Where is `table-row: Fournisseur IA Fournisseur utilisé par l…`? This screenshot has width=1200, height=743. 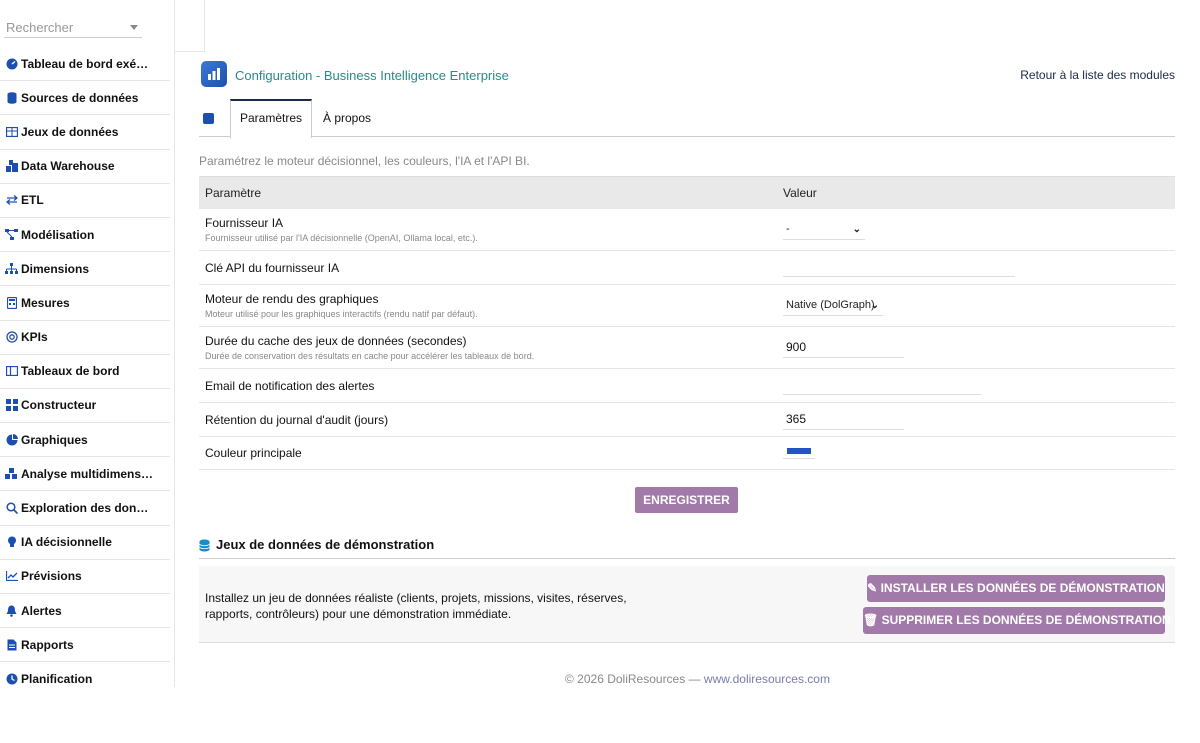
table-row: Fournisseur IA Fournisseur utilisé par l… is located at coordinates (687, 229).